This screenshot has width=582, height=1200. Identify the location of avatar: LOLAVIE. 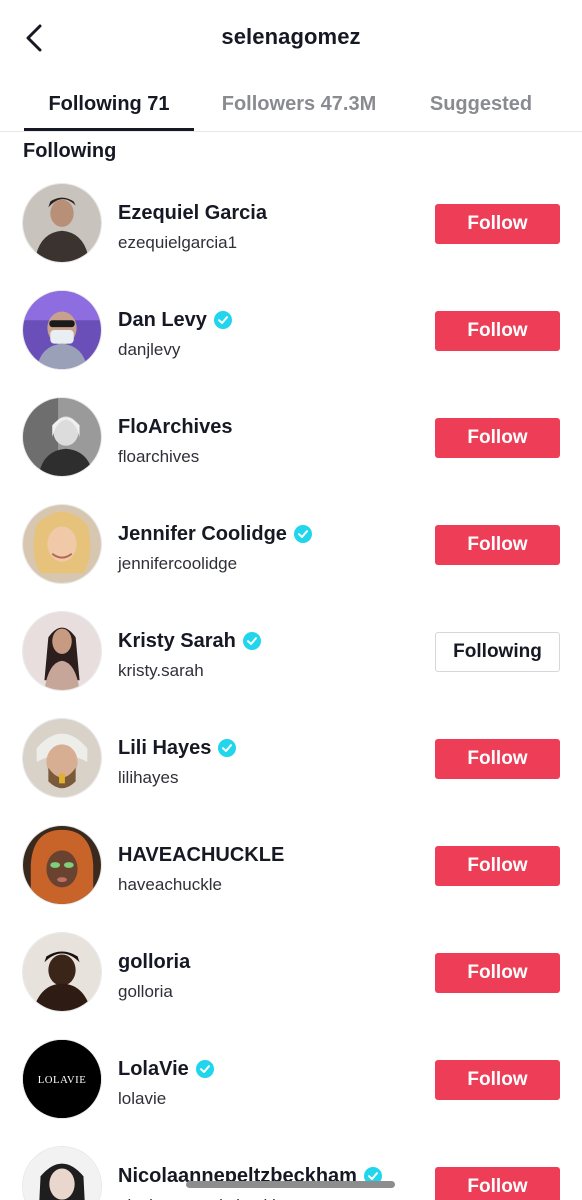
(62, 1079).